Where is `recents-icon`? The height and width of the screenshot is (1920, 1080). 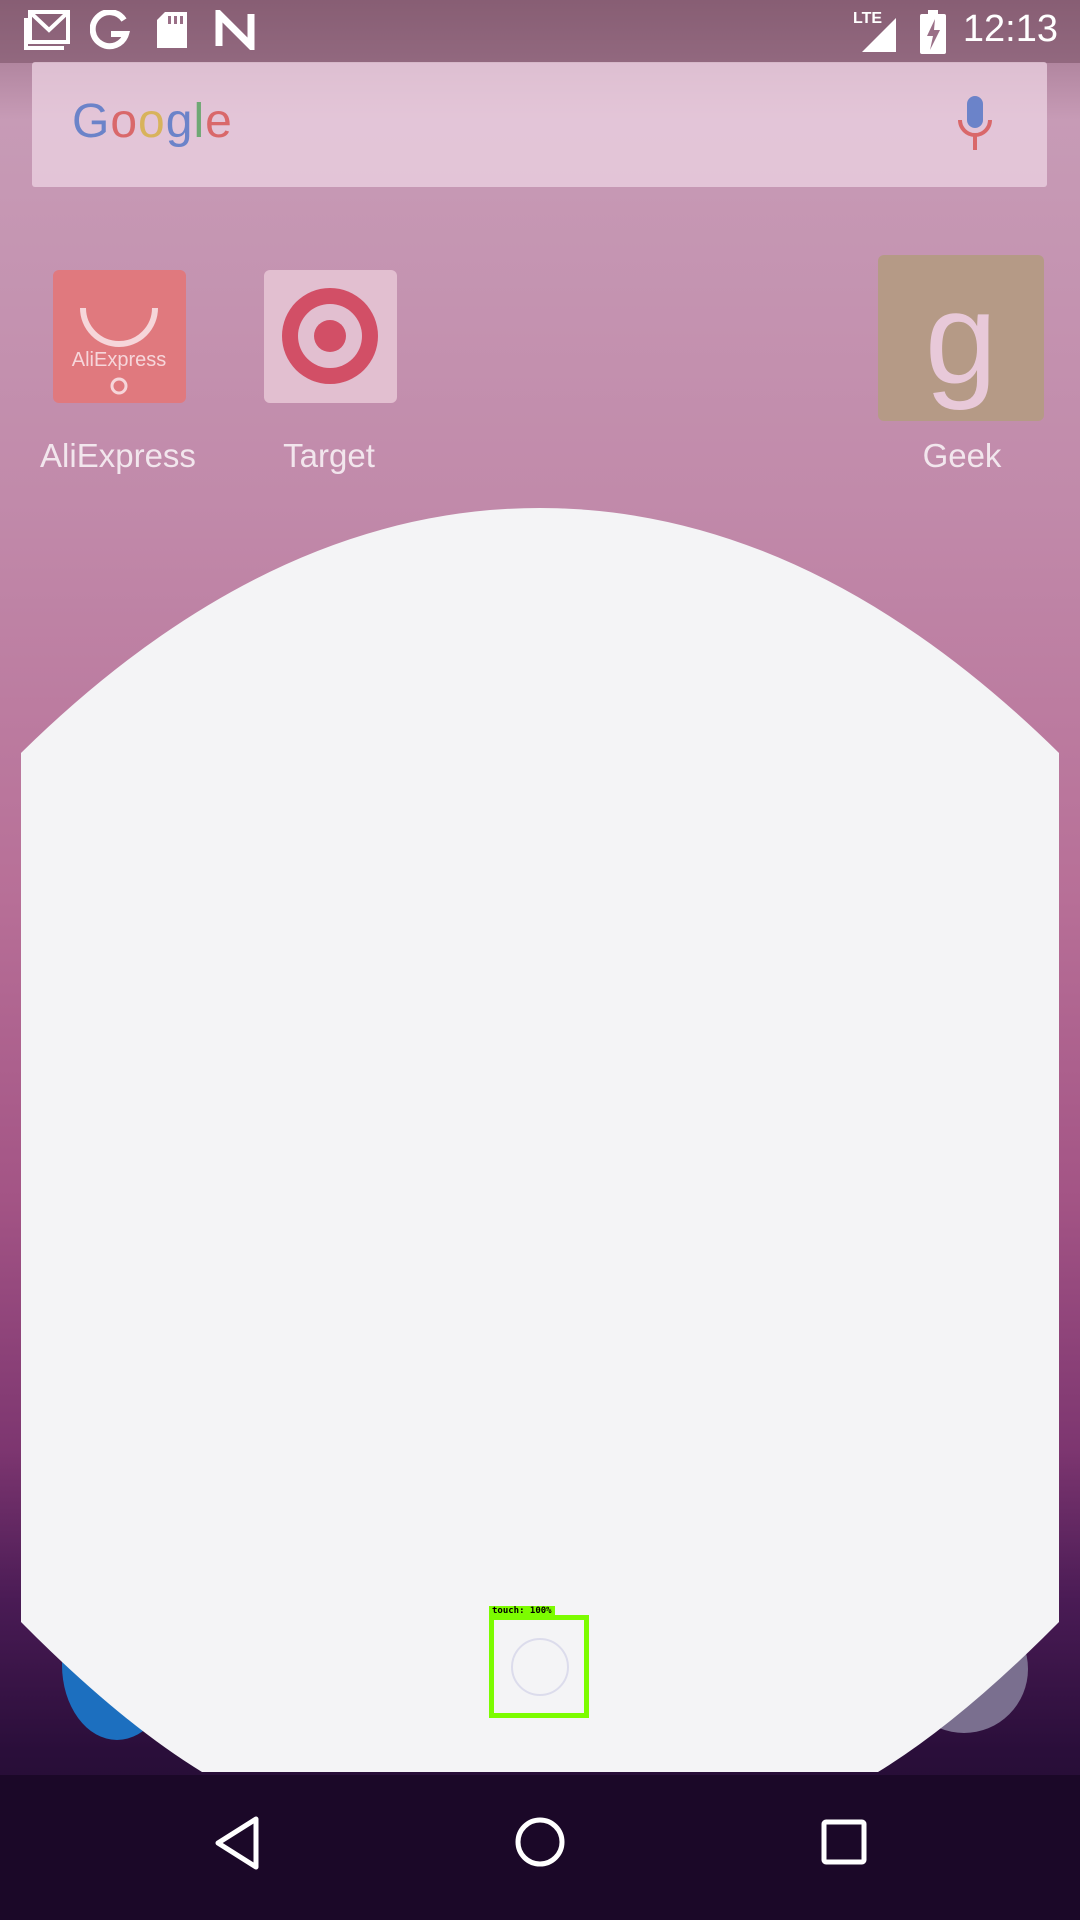
recents-icon is located at coordinates (844, 1842).